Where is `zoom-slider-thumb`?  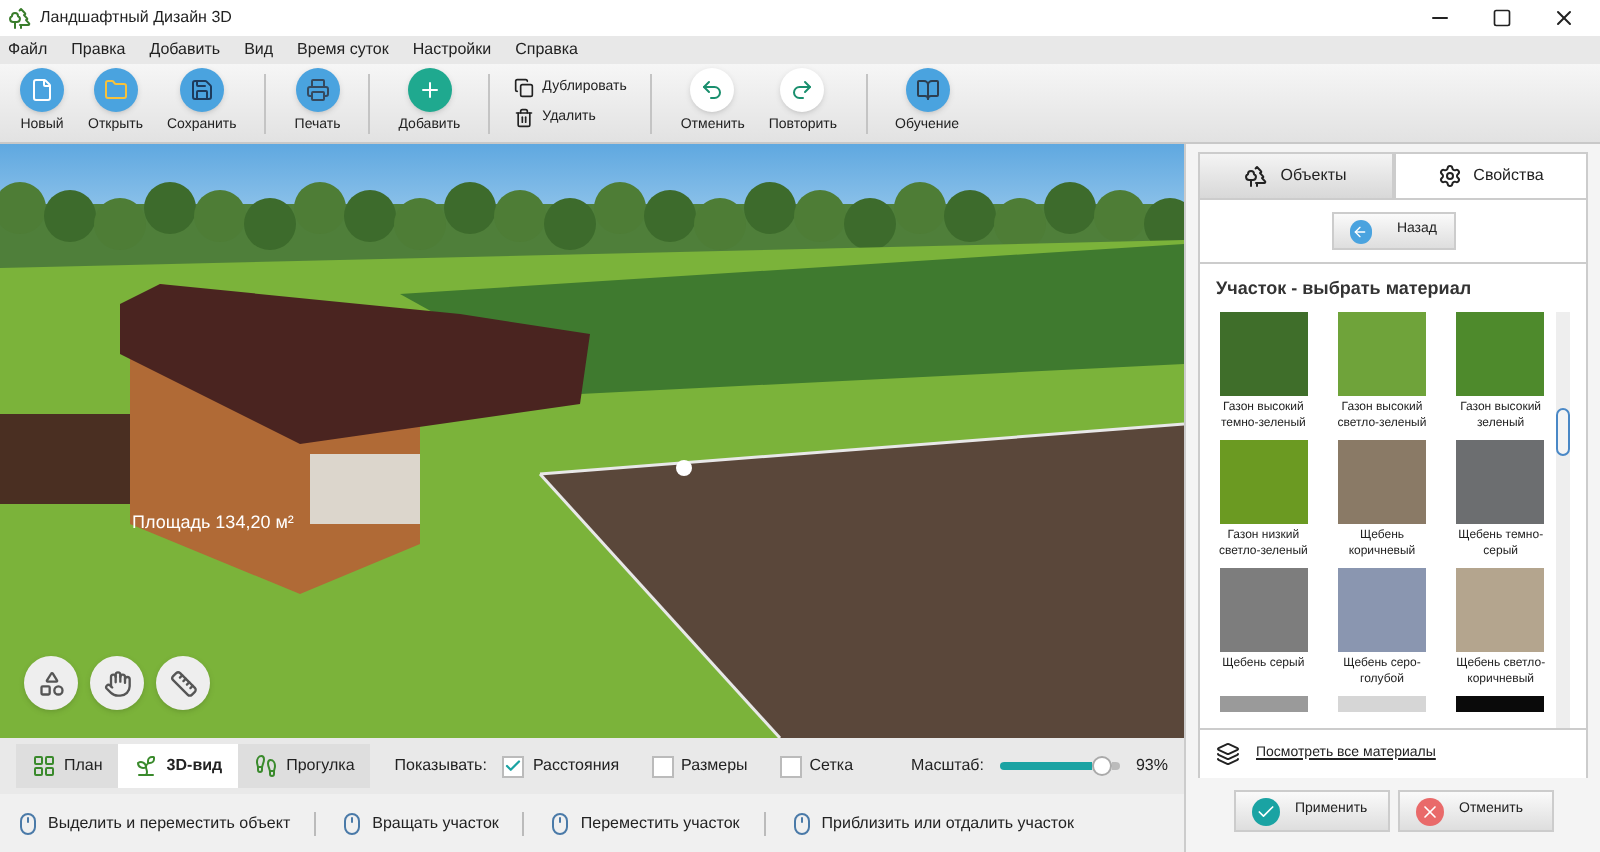 zoom-slider-thumb is located at coordinates (1102, 766).